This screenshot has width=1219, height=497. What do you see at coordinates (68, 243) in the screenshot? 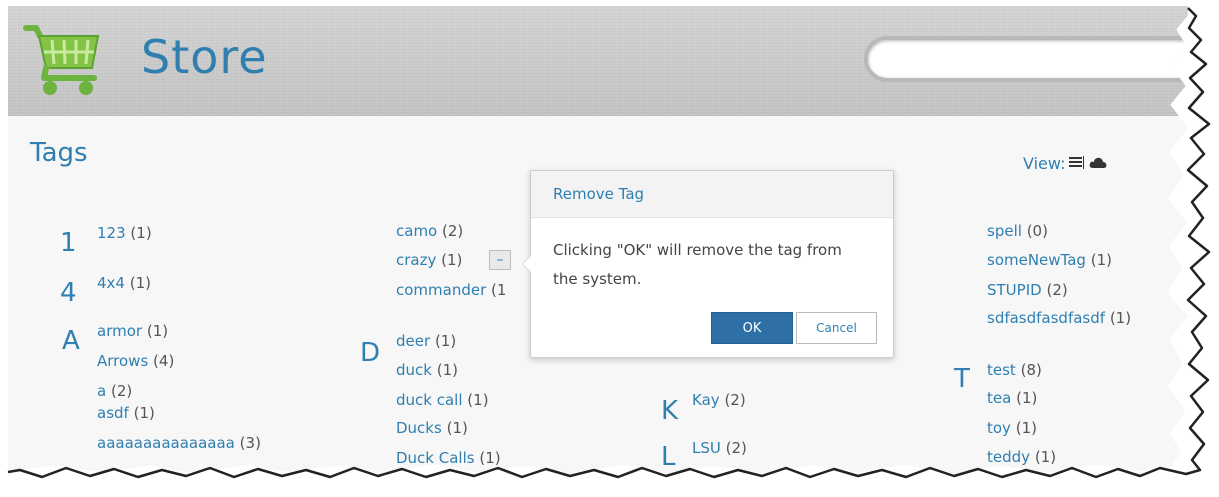
I see `group-letter-1: 1` at bounding box center [68, 243].